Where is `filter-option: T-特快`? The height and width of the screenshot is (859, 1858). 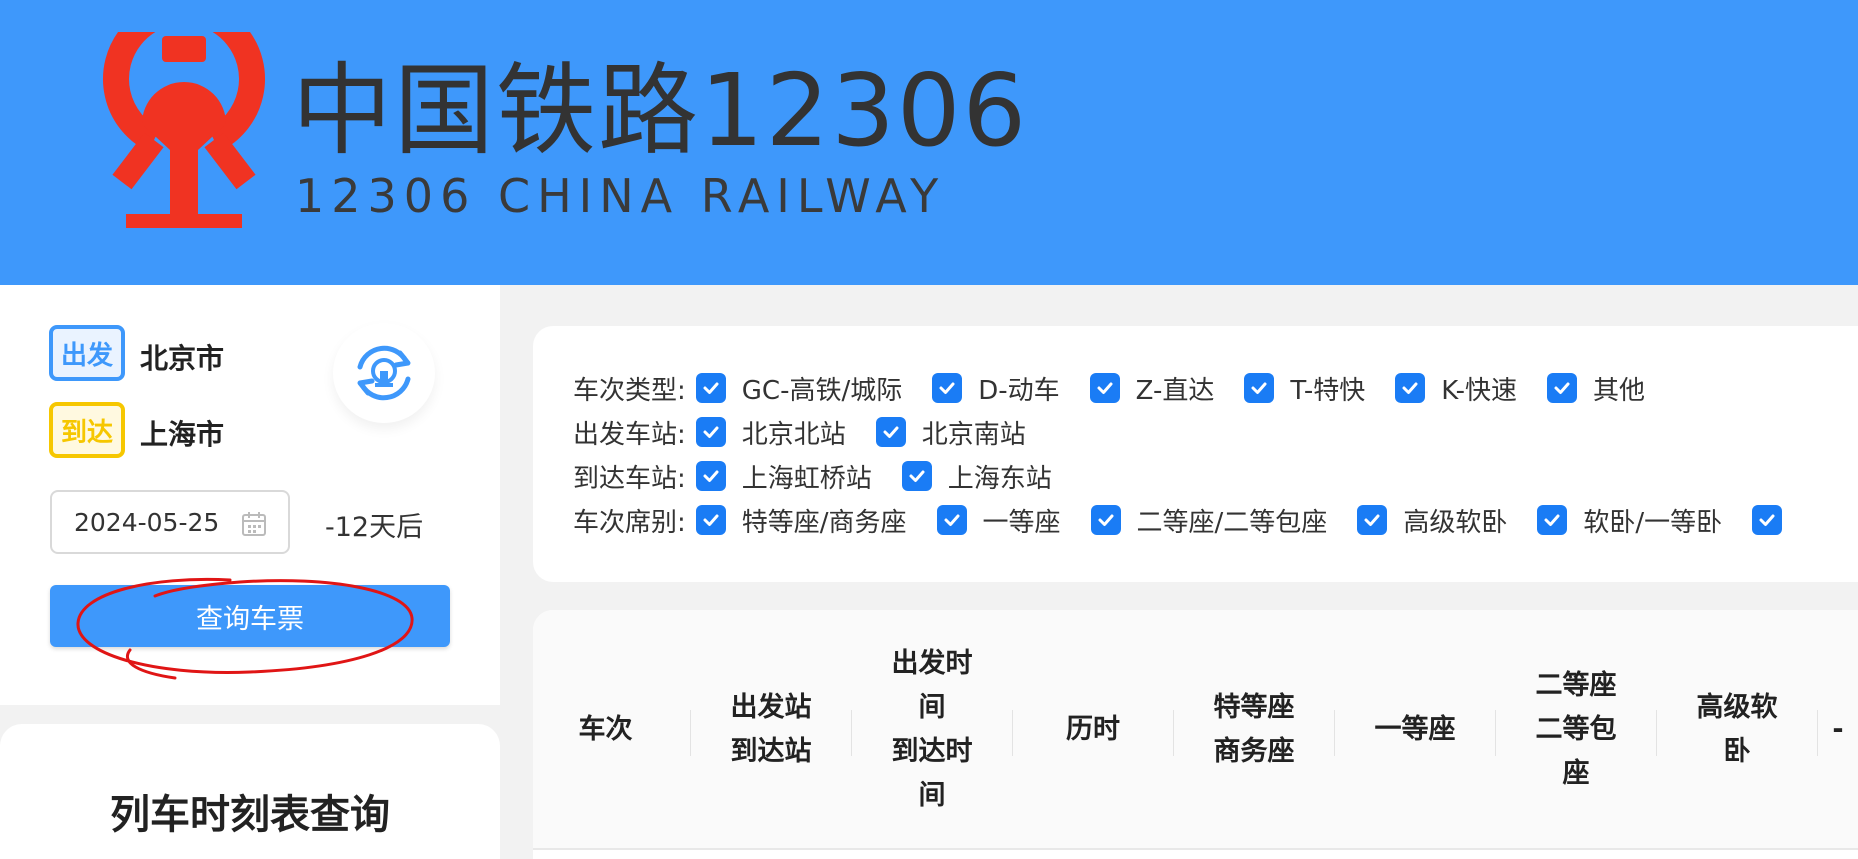
filter-option: T-特快 is located at coordinates (1304, 388).